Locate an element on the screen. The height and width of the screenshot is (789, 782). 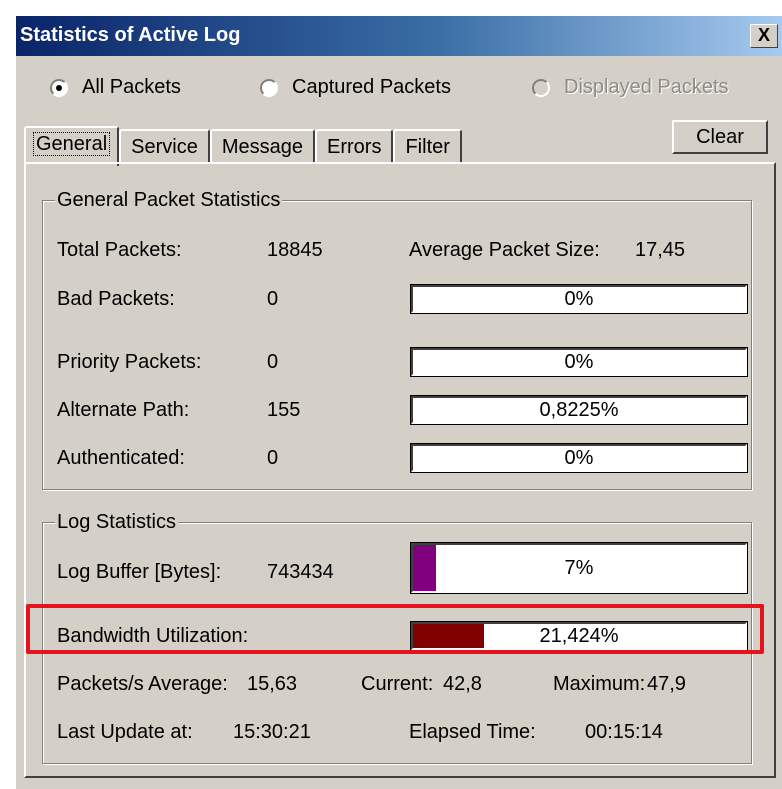
last-update-label: Last Update at: is located at coordinates (125, 732).